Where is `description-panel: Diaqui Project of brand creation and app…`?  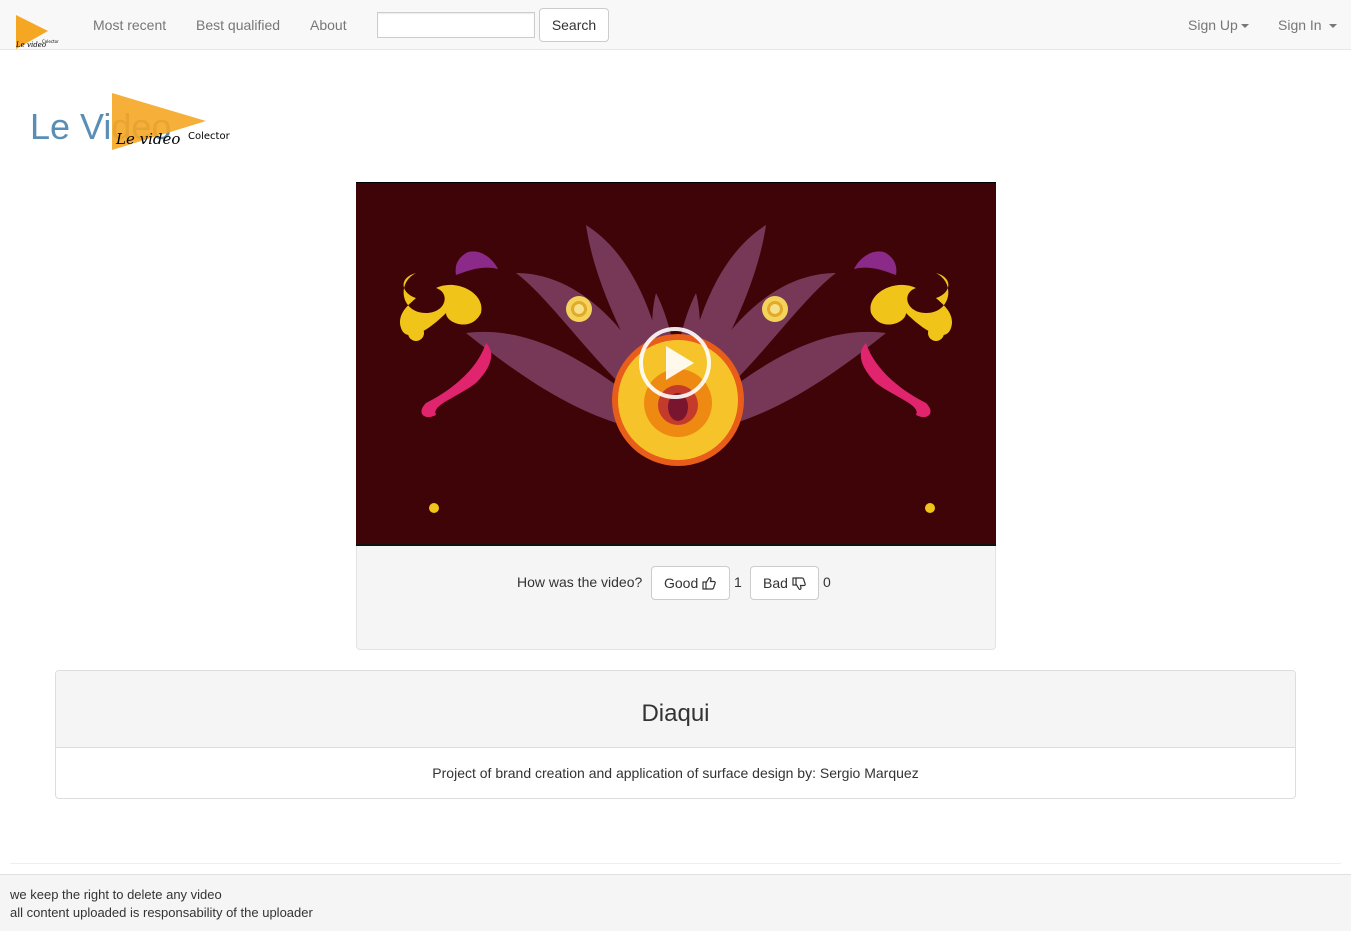
description-panel: Diaqui Project of brand creation and app… is located at coordinates (675, 734).